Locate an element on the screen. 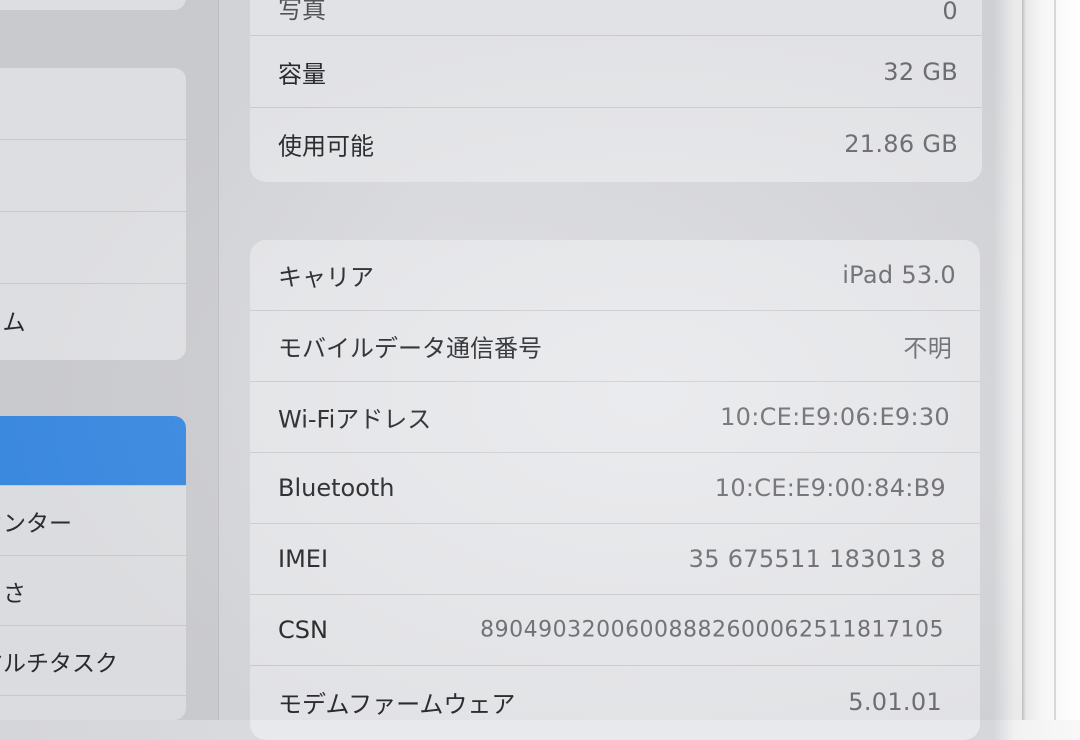 Image resolution: width=1080 pixels, height=740 pixels. row-key: 写真 is located at coordinates (302, 12).